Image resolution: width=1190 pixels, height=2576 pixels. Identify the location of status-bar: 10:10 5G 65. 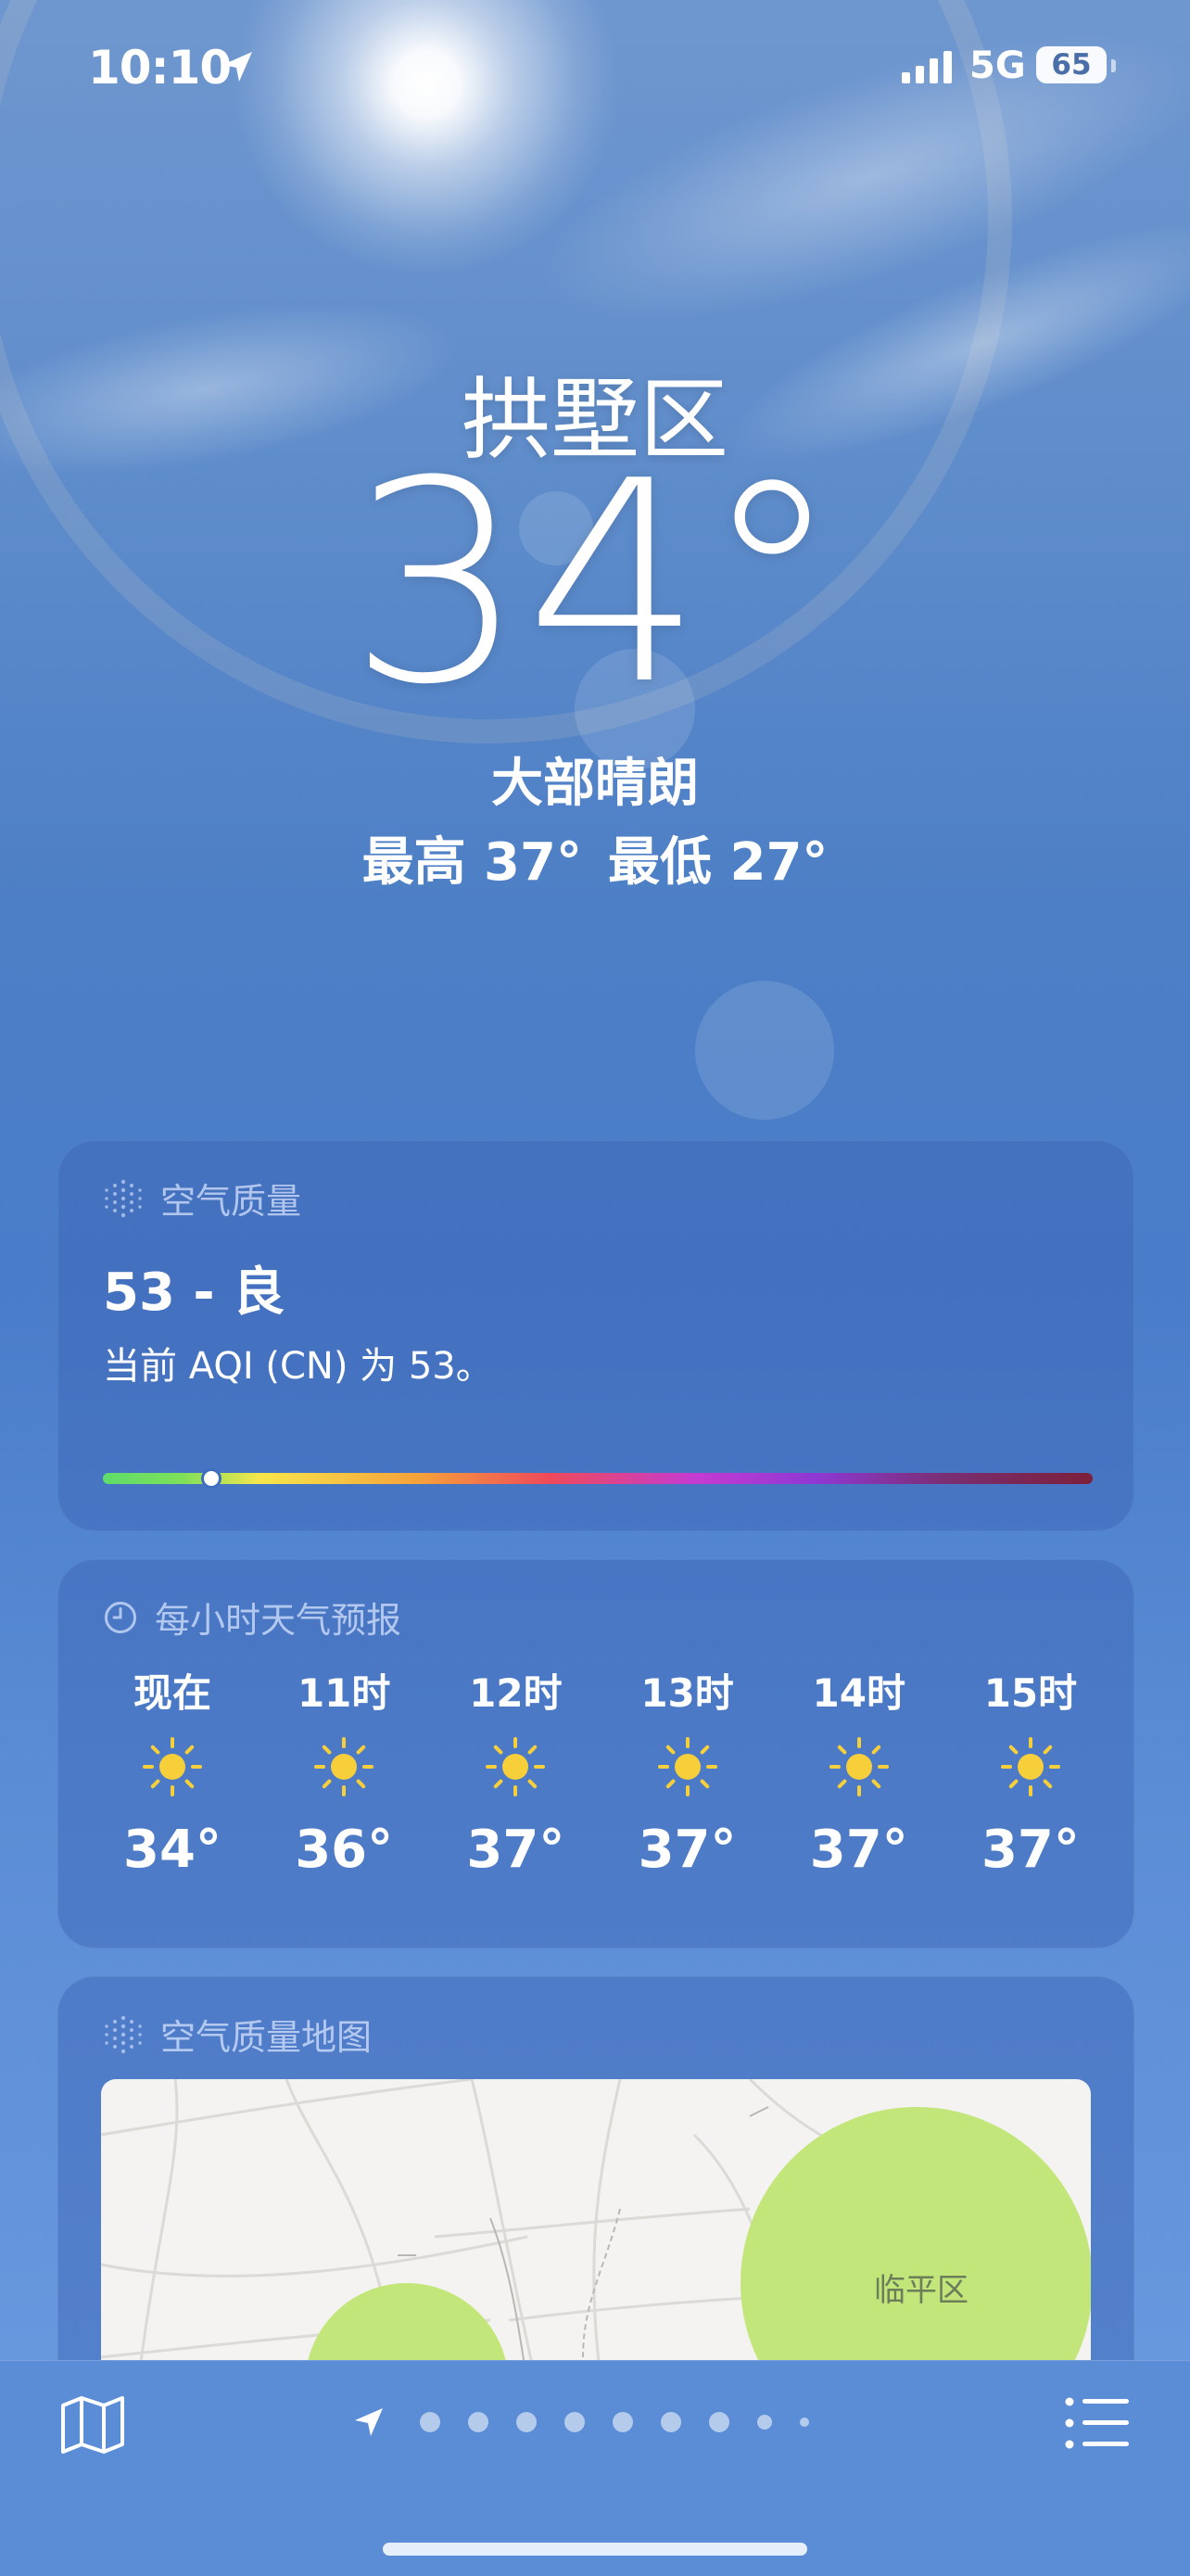
(595, 67).